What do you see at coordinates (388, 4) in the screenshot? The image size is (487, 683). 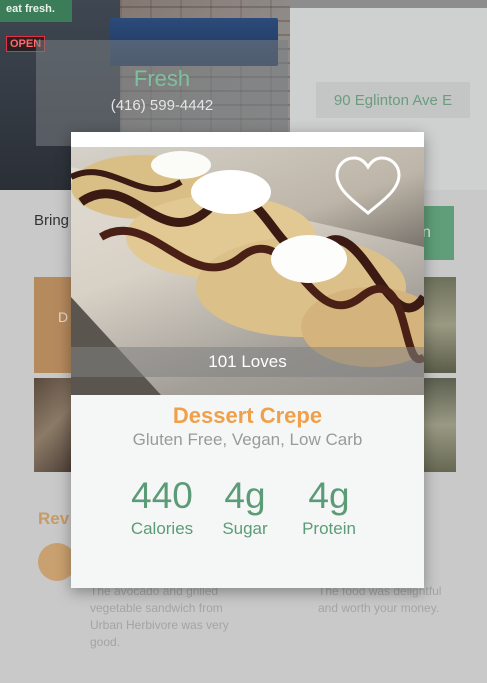 I see `top-band` at bounding box center [388, 4].